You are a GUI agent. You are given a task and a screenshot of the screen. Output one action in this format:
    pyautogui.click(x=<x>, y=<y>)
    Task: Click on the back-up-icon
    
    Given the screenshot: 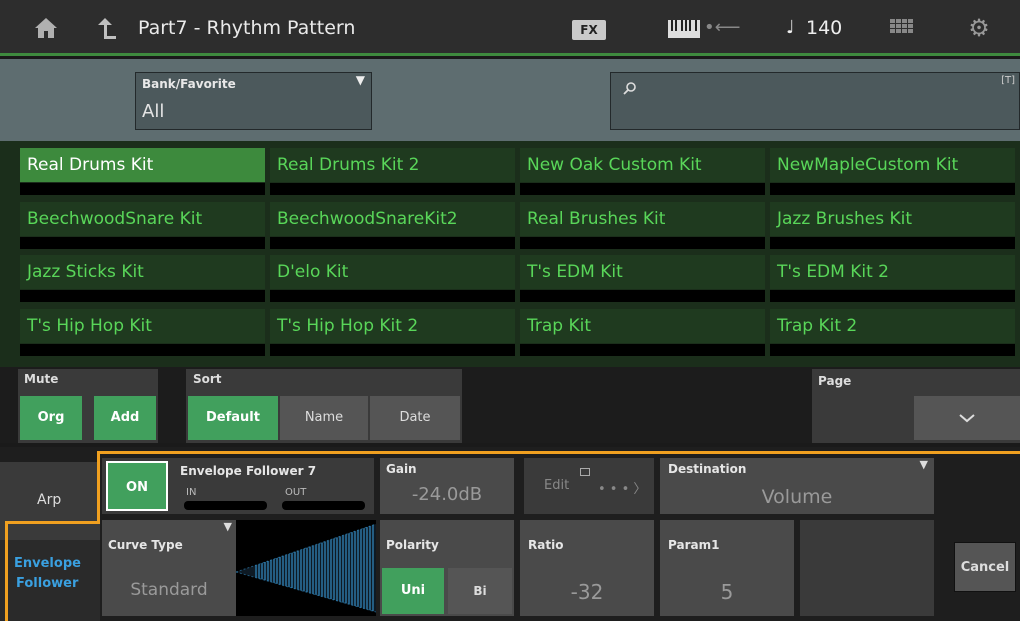 What is the action you would take?
    pyautogui.click(x=107, y=28)
    